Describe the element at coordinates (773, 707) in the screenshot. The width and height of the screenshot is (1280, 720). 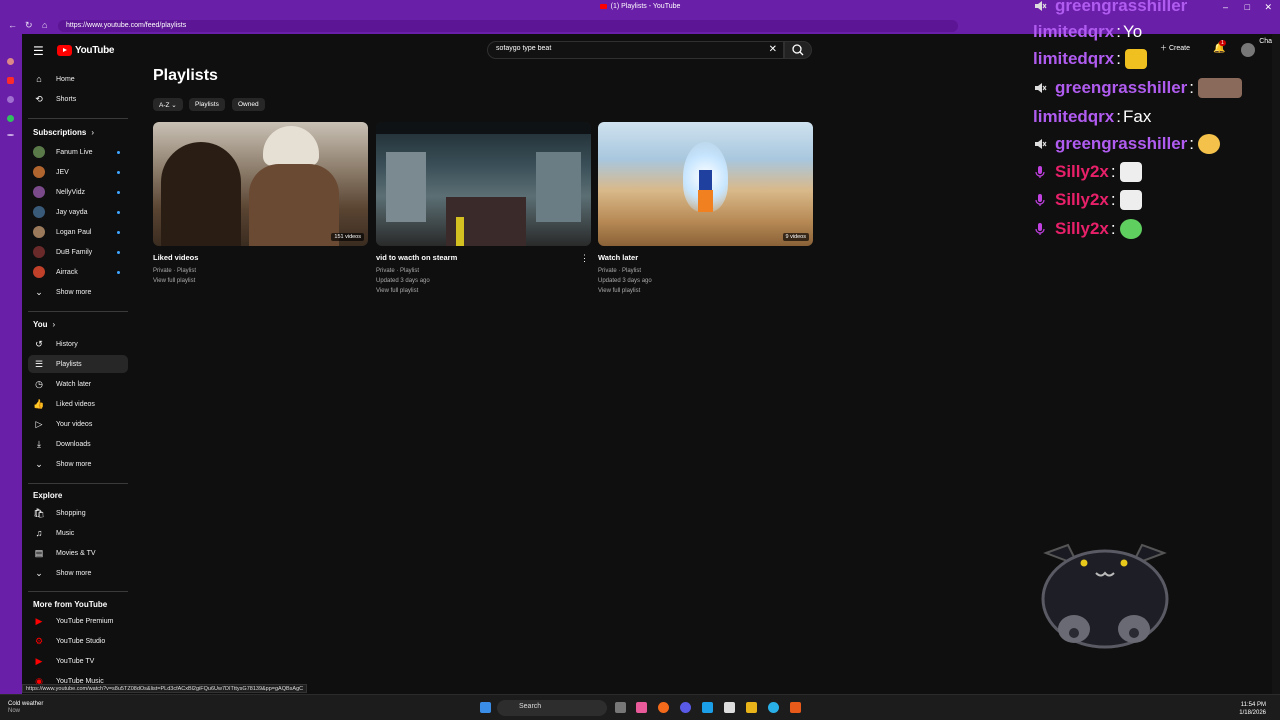
I see `edge-icon` at that location.